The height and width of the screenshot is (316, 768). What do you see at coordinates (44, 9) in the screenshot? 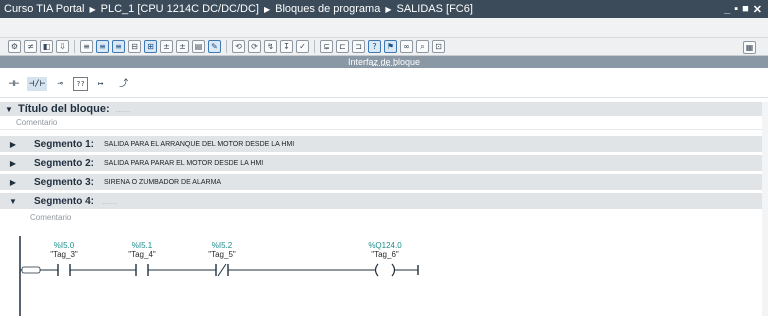
I see `breadcrumb-project: Curso TIA Portal` at bounding box center [44, 9].